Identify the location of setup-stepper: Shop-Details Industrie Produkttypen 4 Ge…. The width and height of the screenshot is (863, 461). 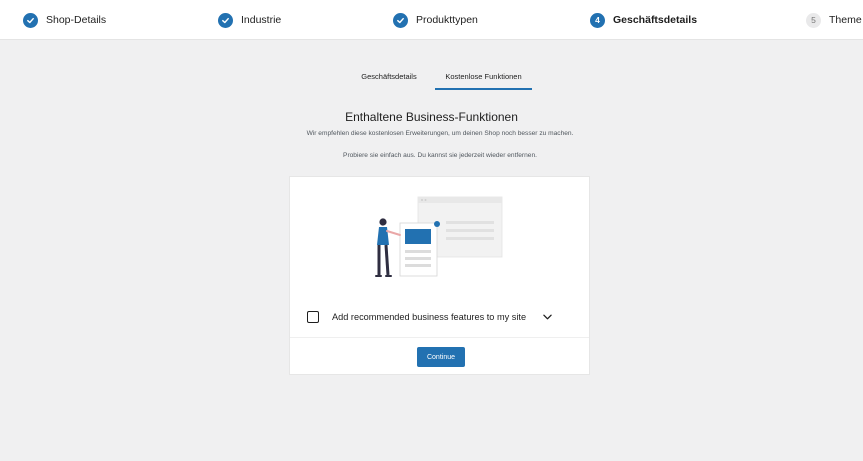
(431, 20).